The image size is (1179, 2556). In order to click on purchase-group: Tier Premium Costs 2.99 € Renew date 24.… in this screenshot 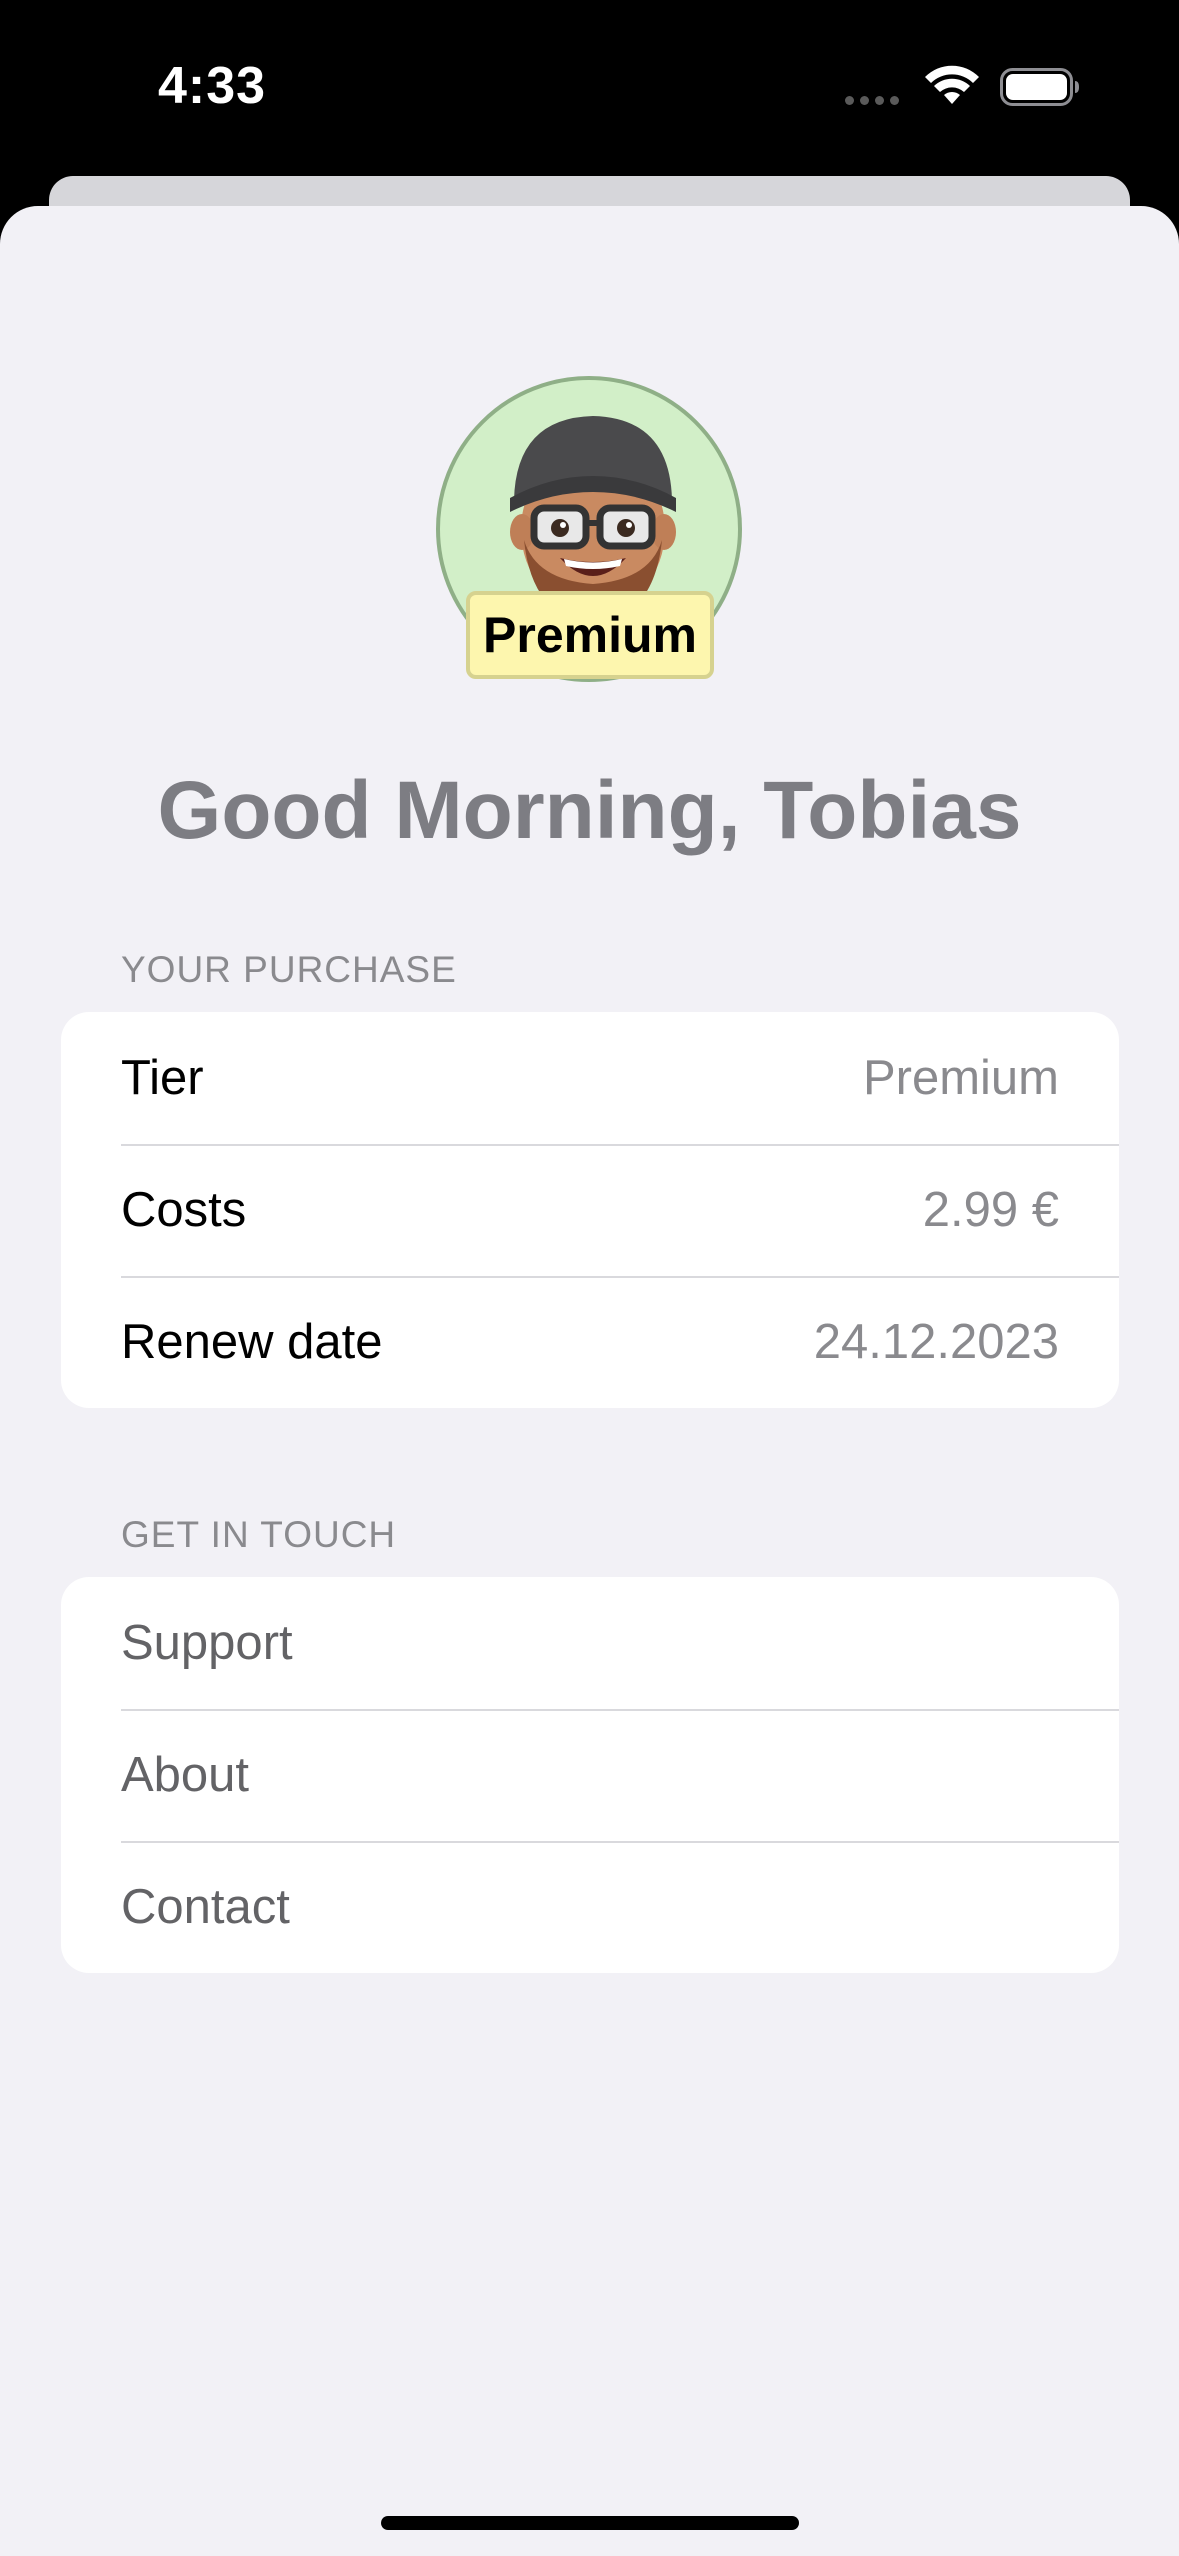, I will do `click(590, 1210)`.